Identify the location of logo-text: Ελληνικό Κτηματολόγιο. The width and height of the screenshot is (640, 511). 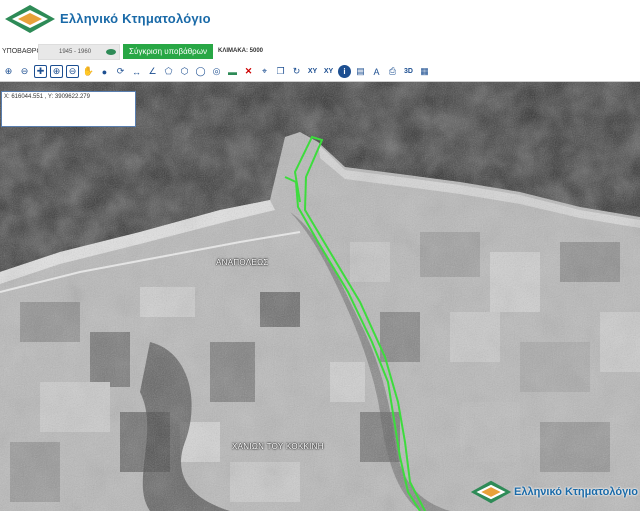
(135, 18).